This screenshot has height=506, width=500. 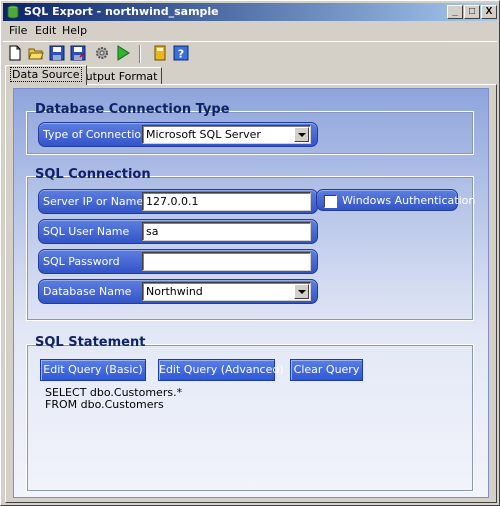 I want to click on user-name-input: sa, so click(x=226, y=231).